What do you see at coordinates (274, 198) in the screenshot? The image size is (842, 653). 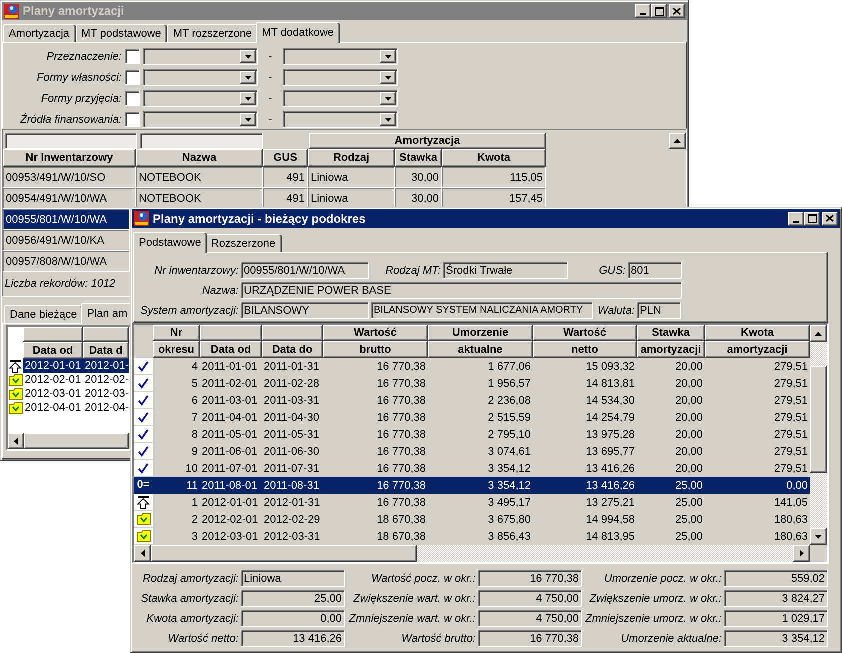 I see `table-row: 00954/491/W/10/WA NOTEBOOK 491 Liniowa 30,00 157,45` at bounding box center [274, 198].